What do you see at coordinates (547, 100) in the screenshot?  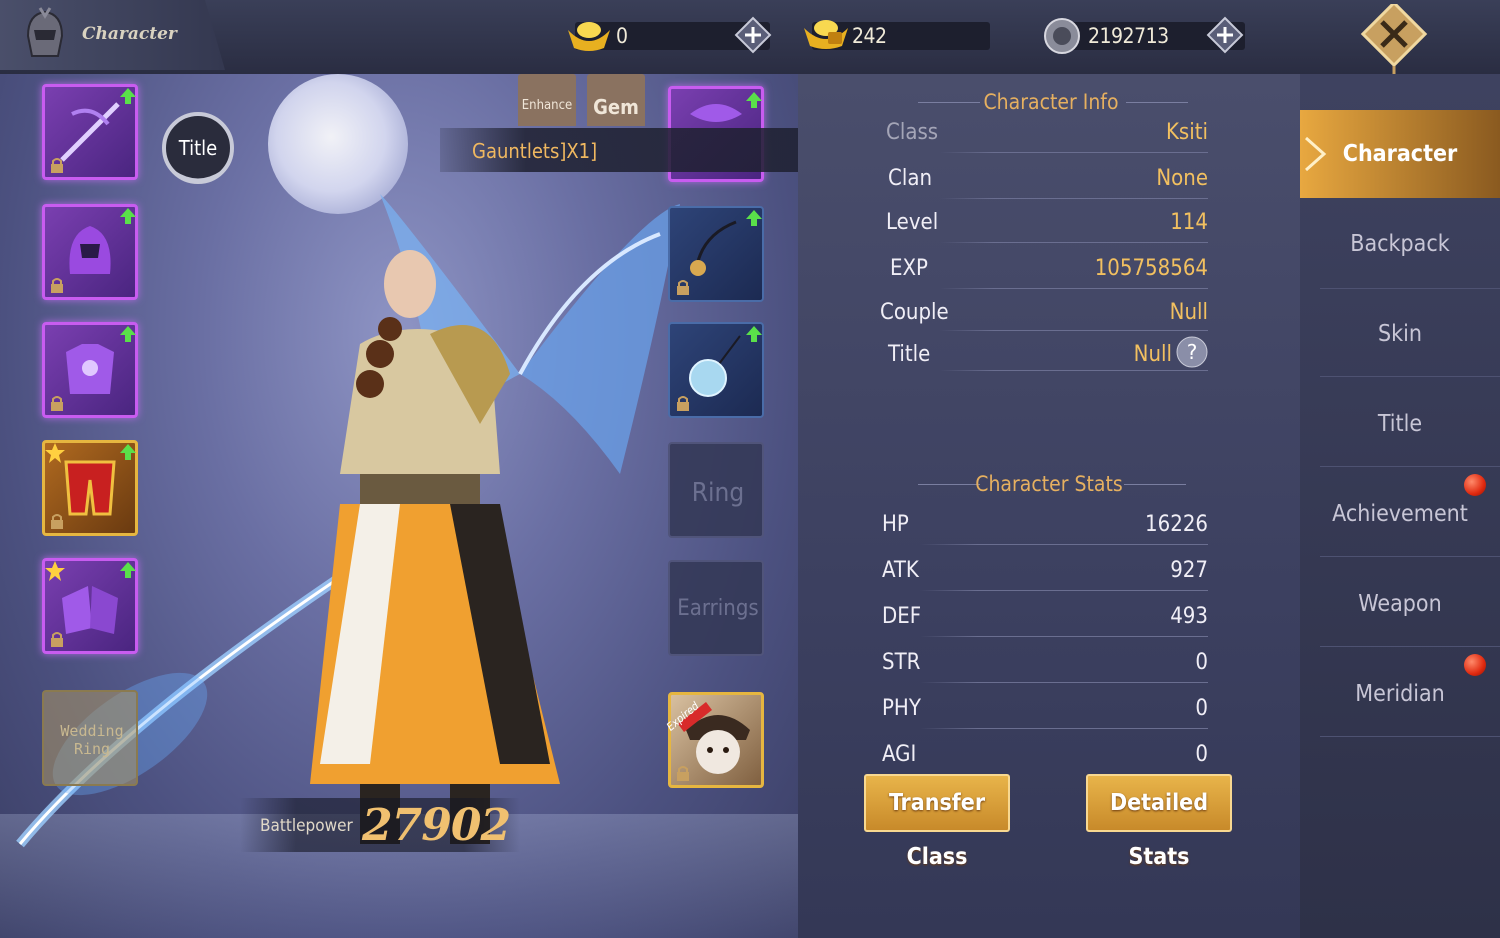 I see `tab-enhance: Enhance` at bounding box center [547, 100].